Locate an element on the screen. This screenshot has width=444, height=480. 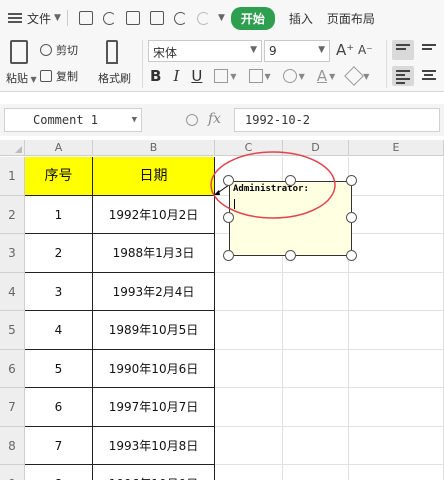
text-cursor is located at coordinates (234, 204).